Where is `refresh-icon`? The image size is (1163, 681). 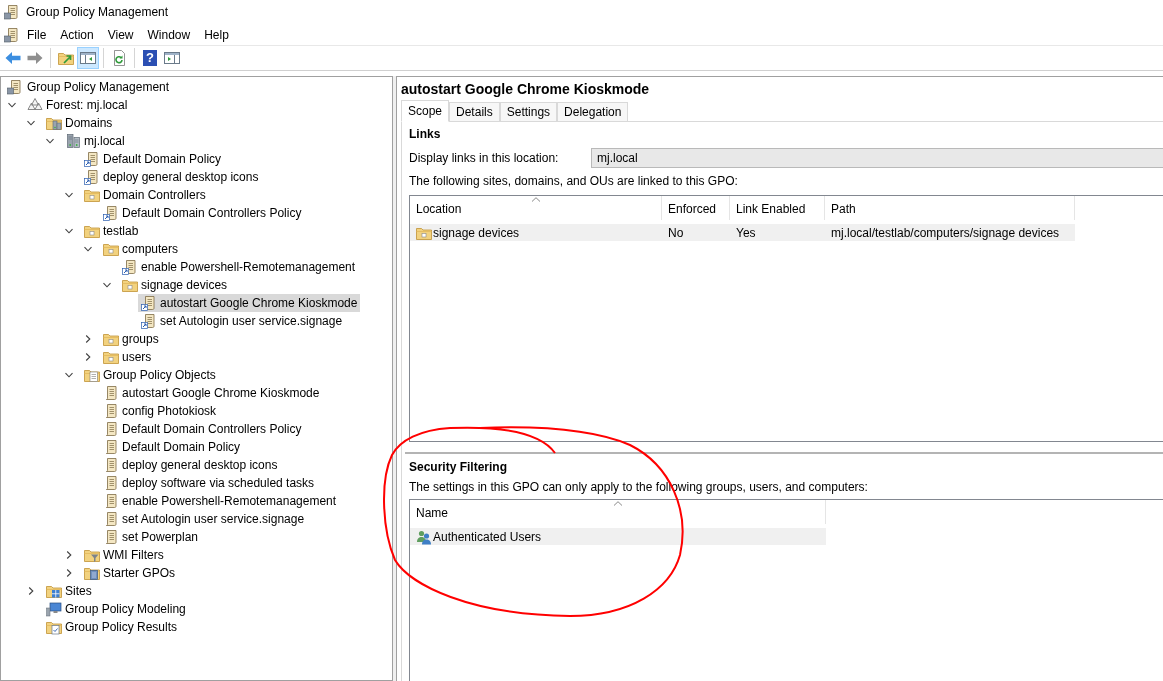 refresh-icon is located at coordinates (119, 58).